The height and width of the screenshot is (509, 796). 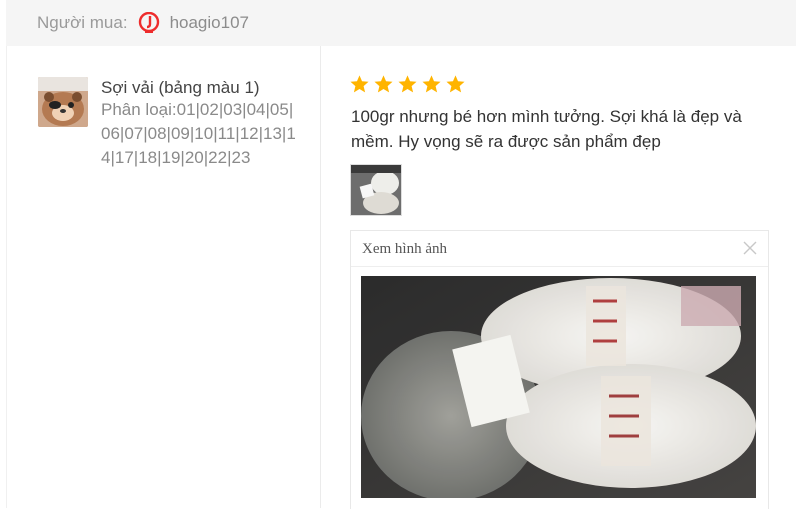 What do you see at coordinates (404, 249) in the screenshot?
I see `image-viewer-title: Xem hình ảnh` at bounding box center [404, 249].